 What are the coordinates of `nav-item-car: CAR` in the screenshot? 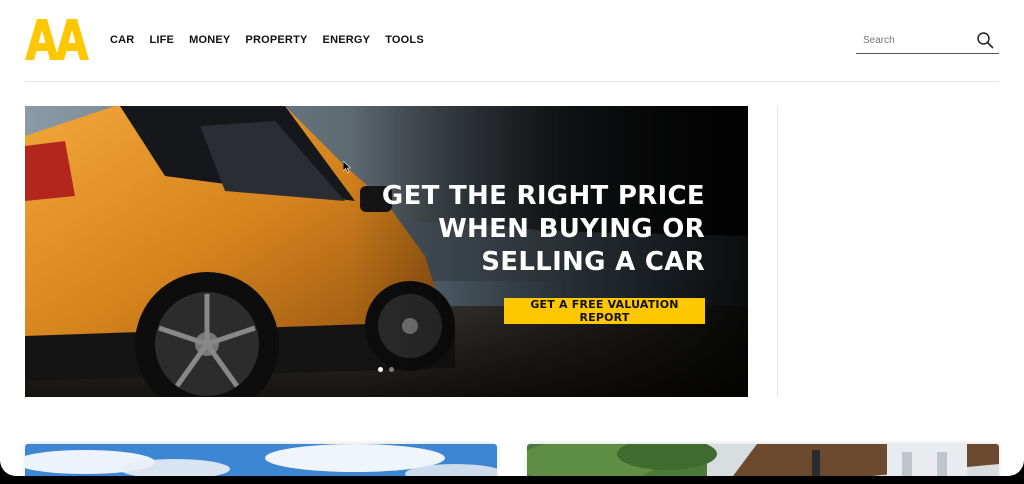 It's located at (122, 40).